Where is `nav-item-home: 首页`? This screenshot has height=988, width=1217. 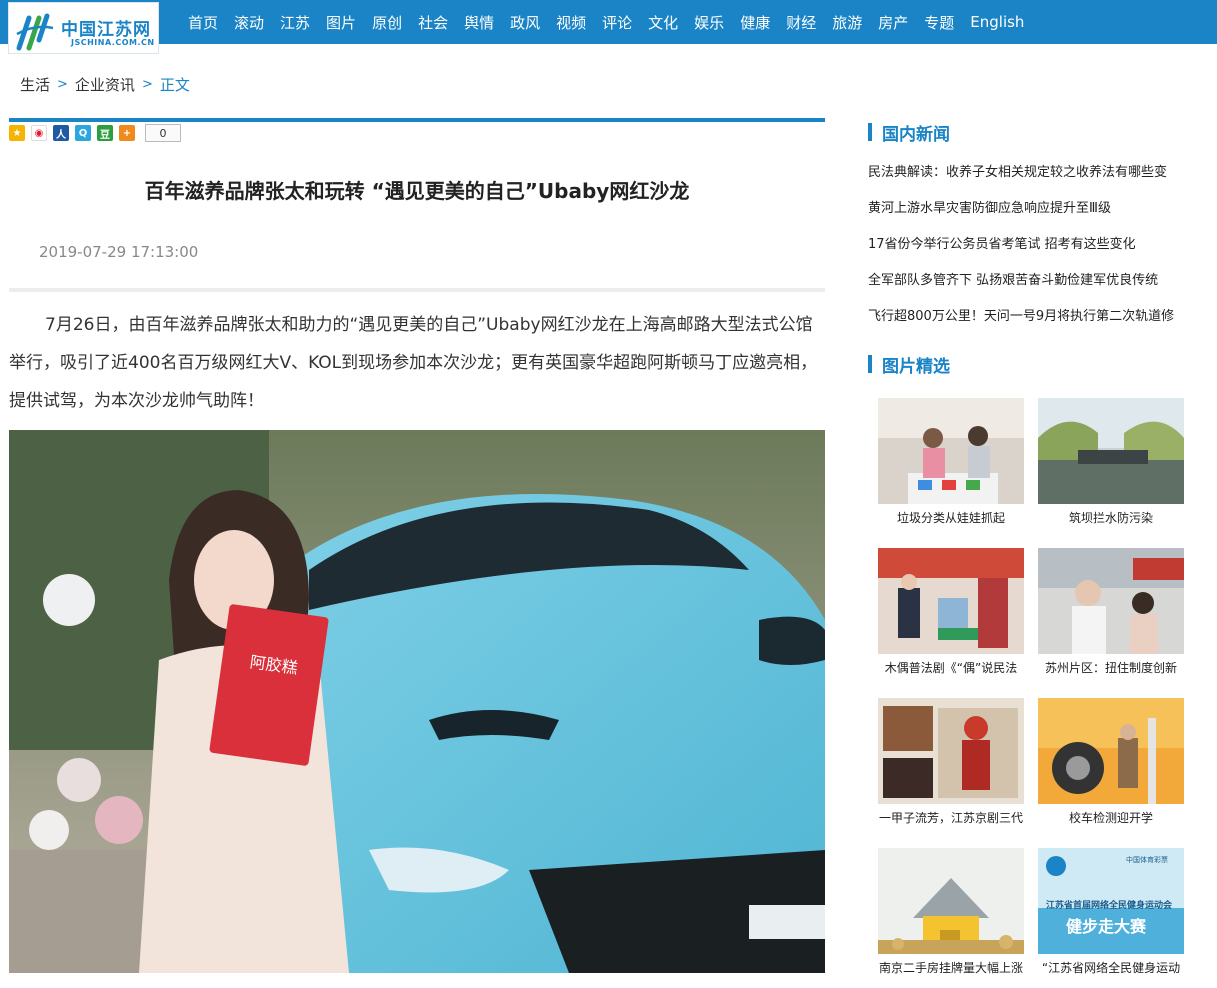
nav-item-home: 首页 is located at coordinates (203, 22).